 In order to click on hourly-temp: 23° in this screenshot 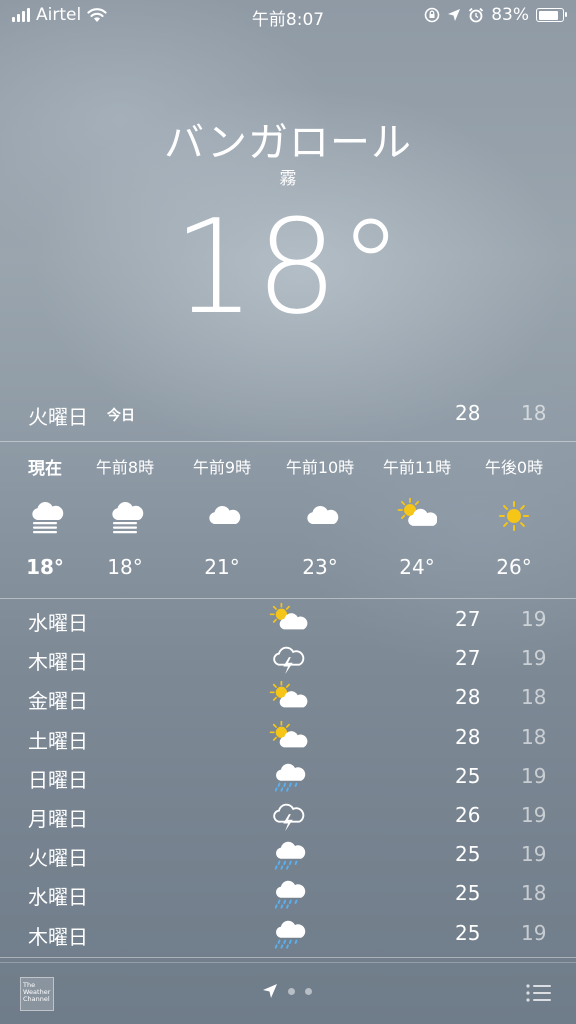, I will do `click(320, 567)`.